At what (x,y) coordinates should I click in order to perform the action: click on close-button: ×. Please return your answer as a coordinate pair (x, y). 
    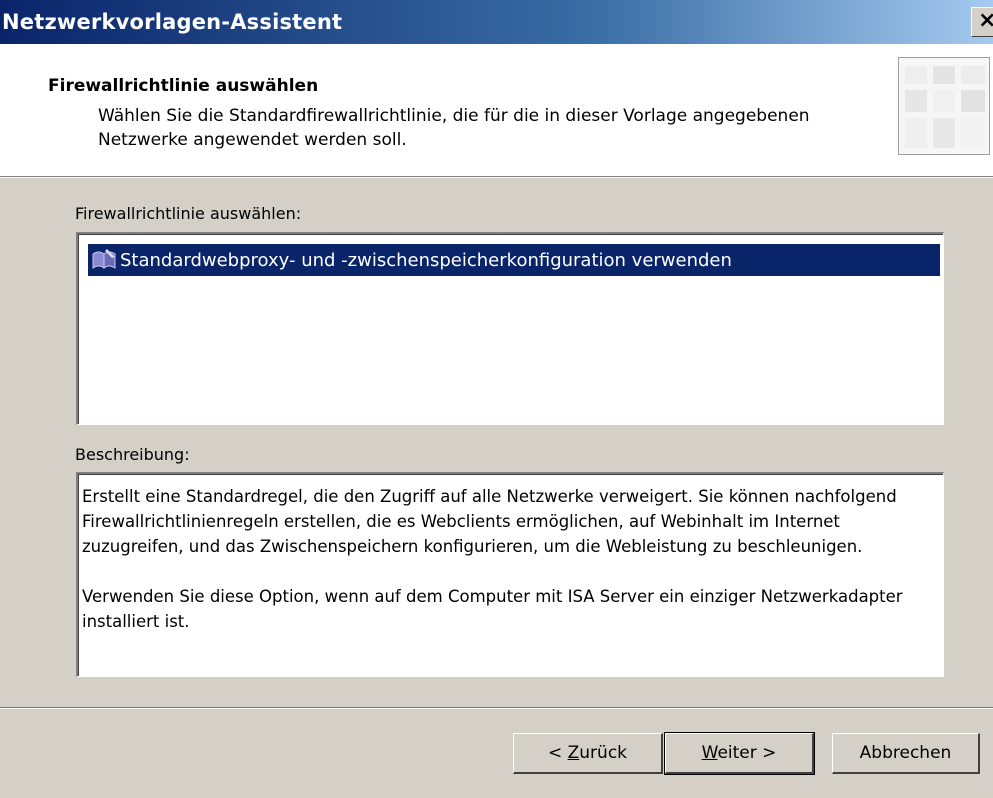
    Looking at the image, I should click on (982, 22).